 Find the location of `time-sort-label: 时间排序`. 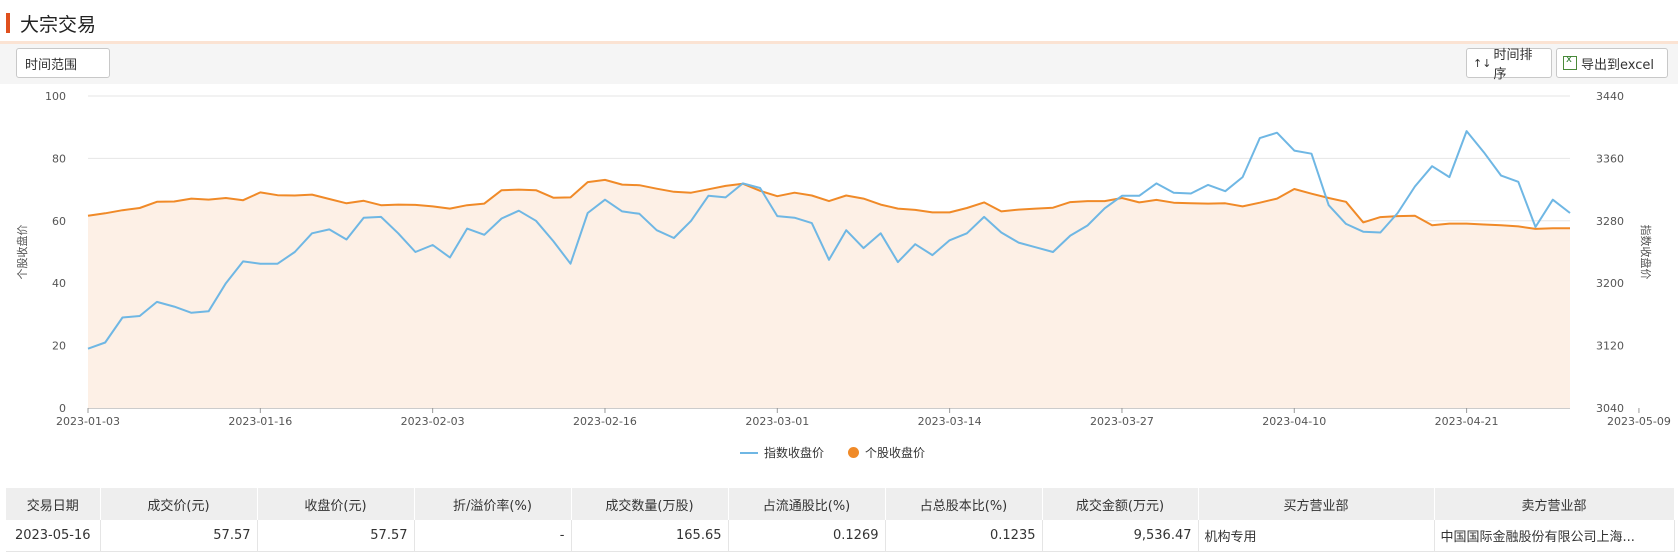

time-sort-label: 时间排序 is located at coordinates (1513, 65).